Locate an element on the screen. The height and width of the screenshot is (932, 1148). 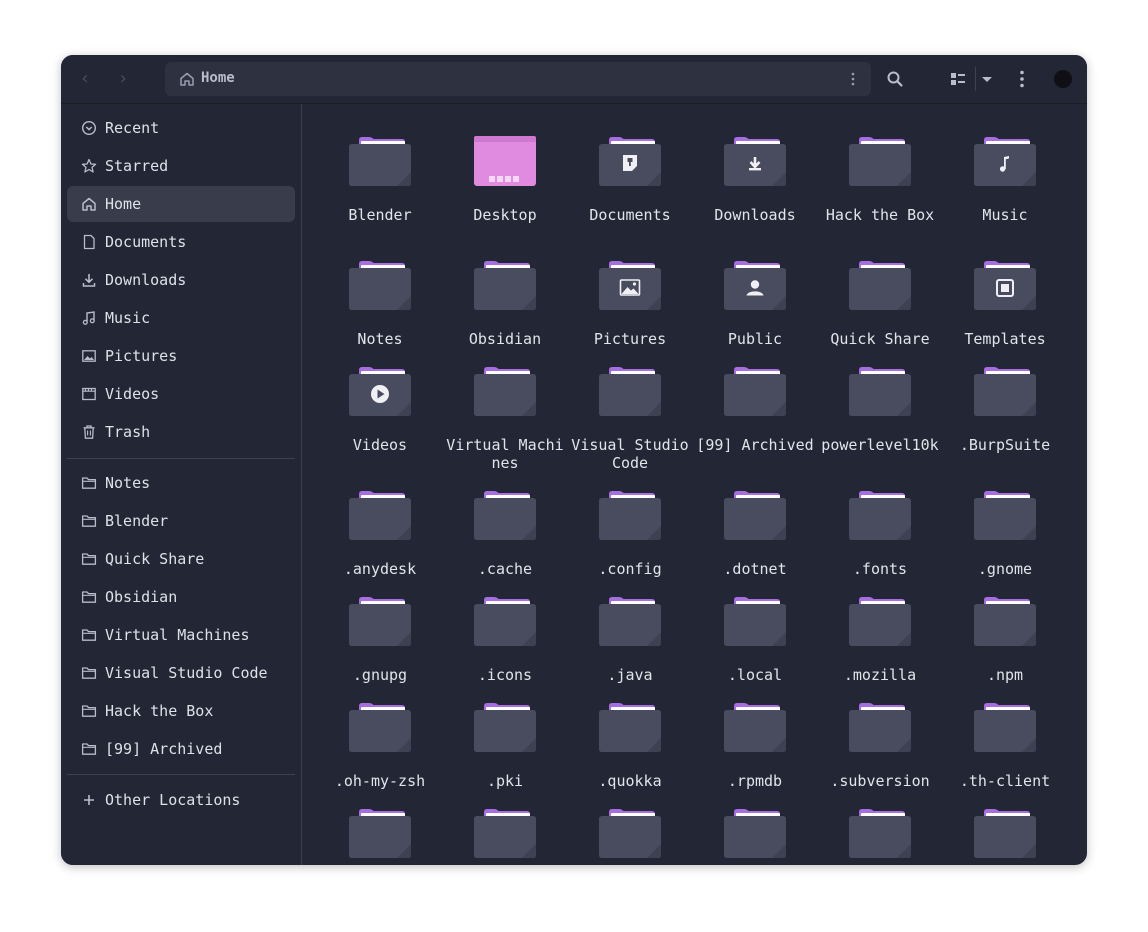
back-icon: ‹ is located at coordinates (85, 79).